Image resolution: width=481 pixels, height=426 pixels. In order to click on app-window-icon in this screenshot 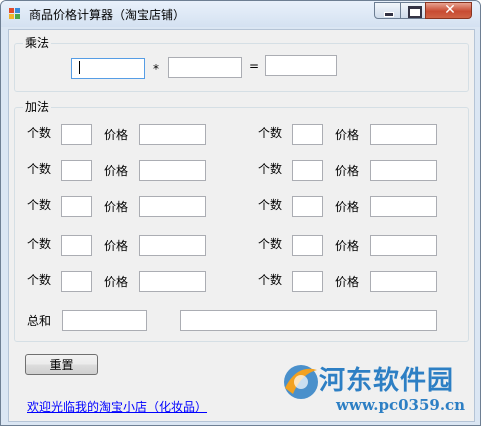, I will do `click(15, 14)`.